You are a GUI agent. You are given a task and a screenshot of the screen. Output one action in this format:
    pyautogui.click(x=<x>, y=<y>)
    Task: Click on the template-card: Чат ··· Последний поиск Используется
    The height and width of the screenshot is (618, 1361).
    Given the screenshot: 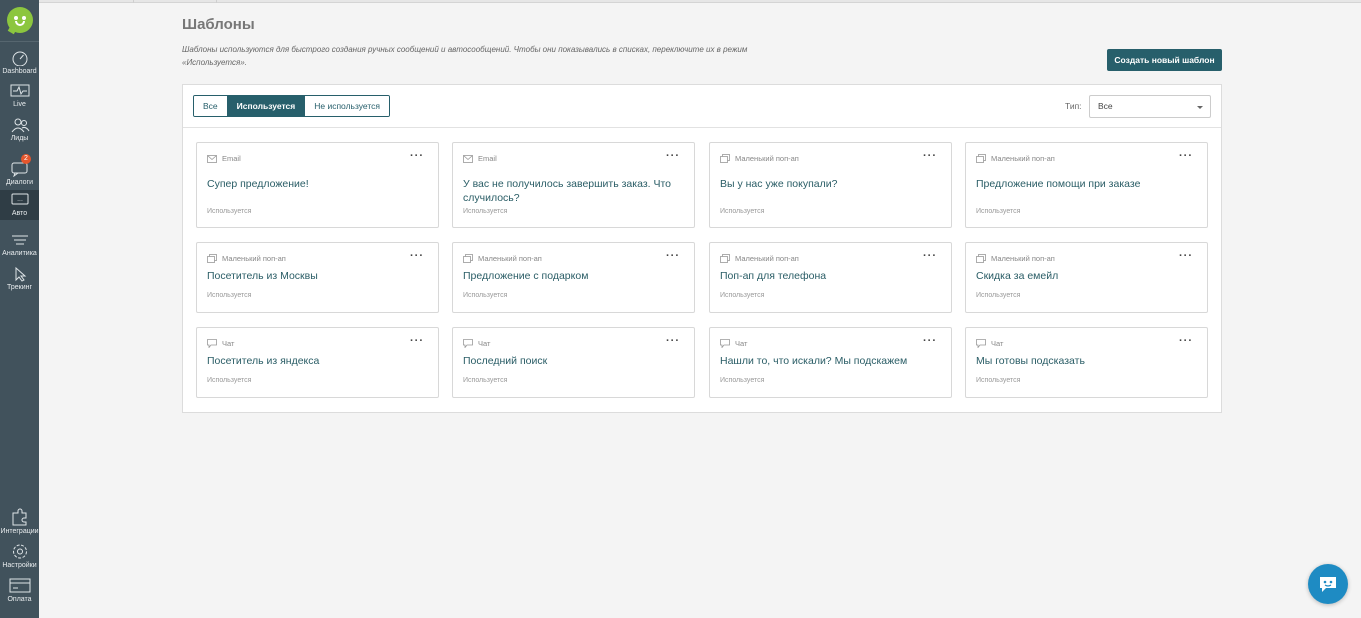 What is the action you would take?
    pyautogui.click(x=573, y=362)
    